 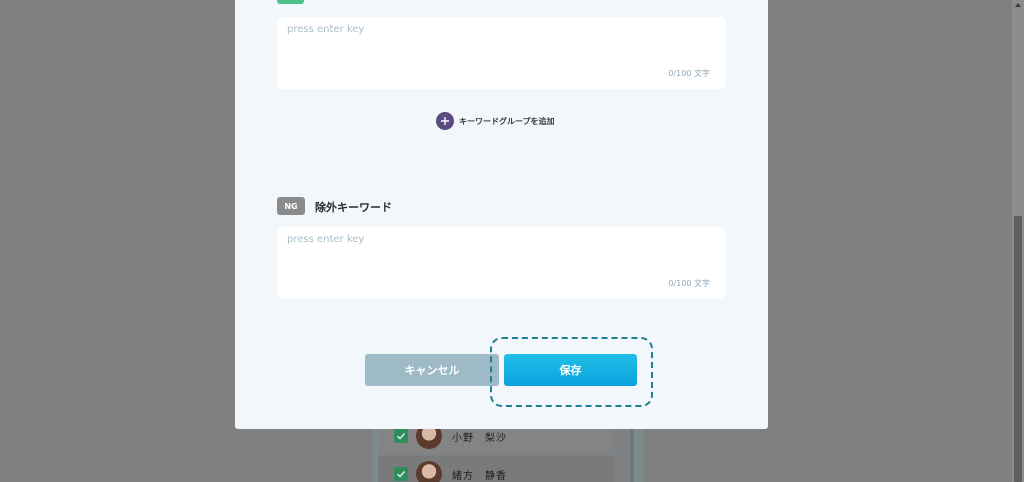 What do you see at coordinates (479, 476) in the screenshot?
I see `member-name: 緒方 静香` at bounding box center [479, 476].